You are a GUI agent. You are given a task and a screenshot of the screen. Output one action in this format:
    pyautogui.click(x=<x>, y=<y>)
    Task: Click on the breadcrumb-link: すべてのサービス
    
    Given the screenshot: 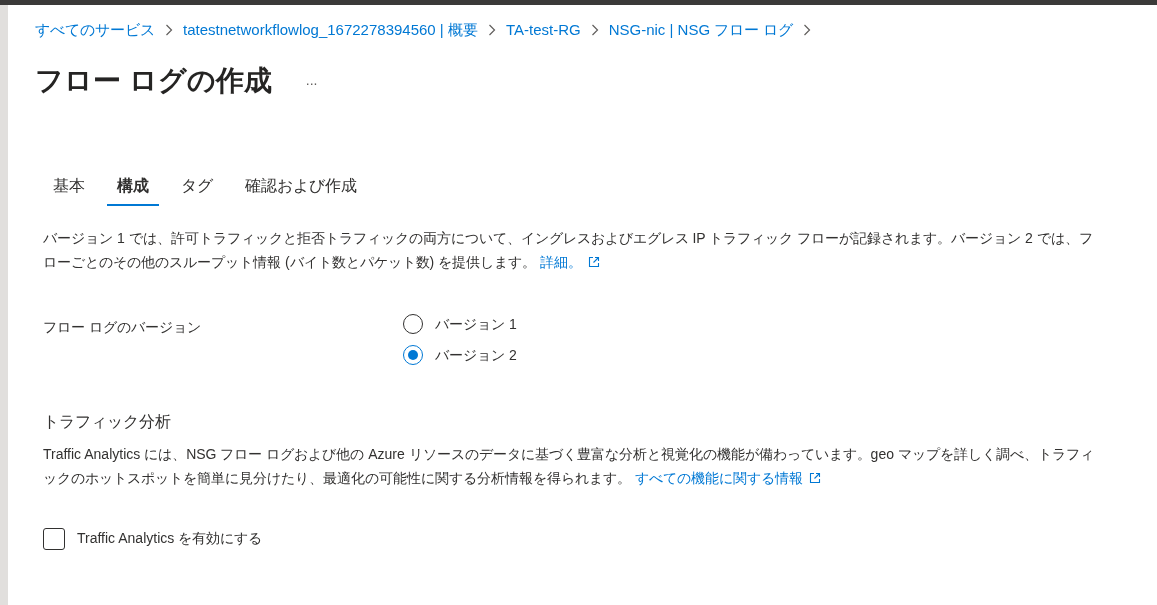 What is the action you would take?
    pyautogui.click(x=95, y=30)
    